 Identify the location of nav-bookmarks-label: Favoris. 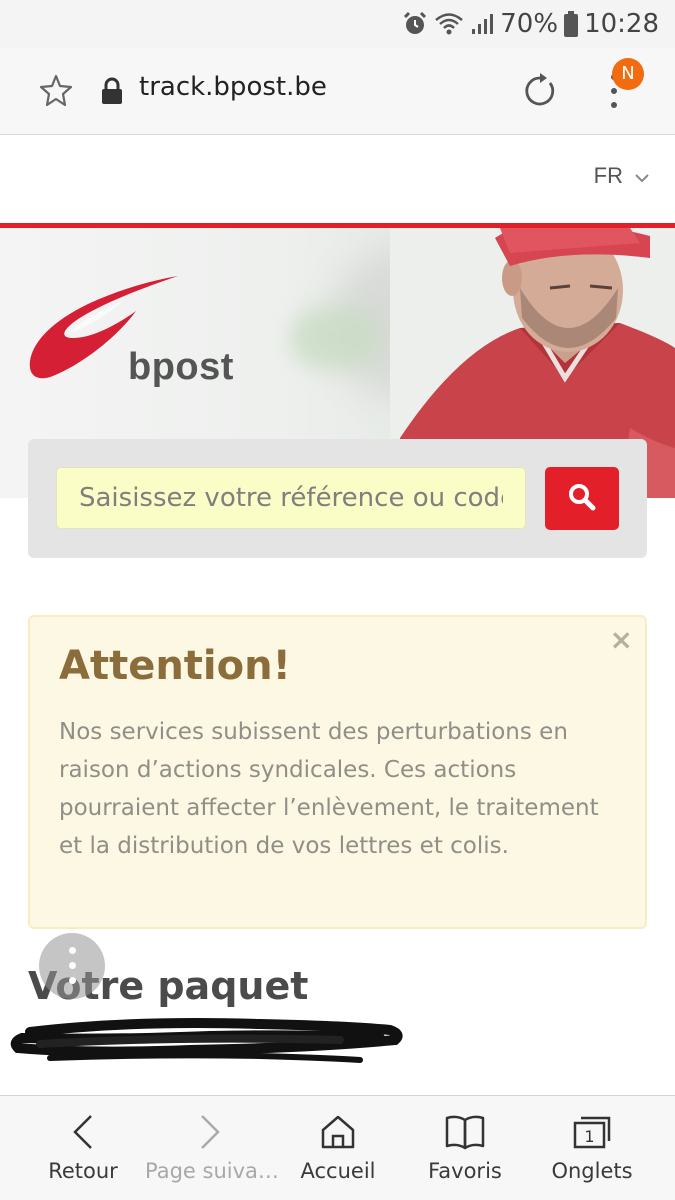
(465, 1171).